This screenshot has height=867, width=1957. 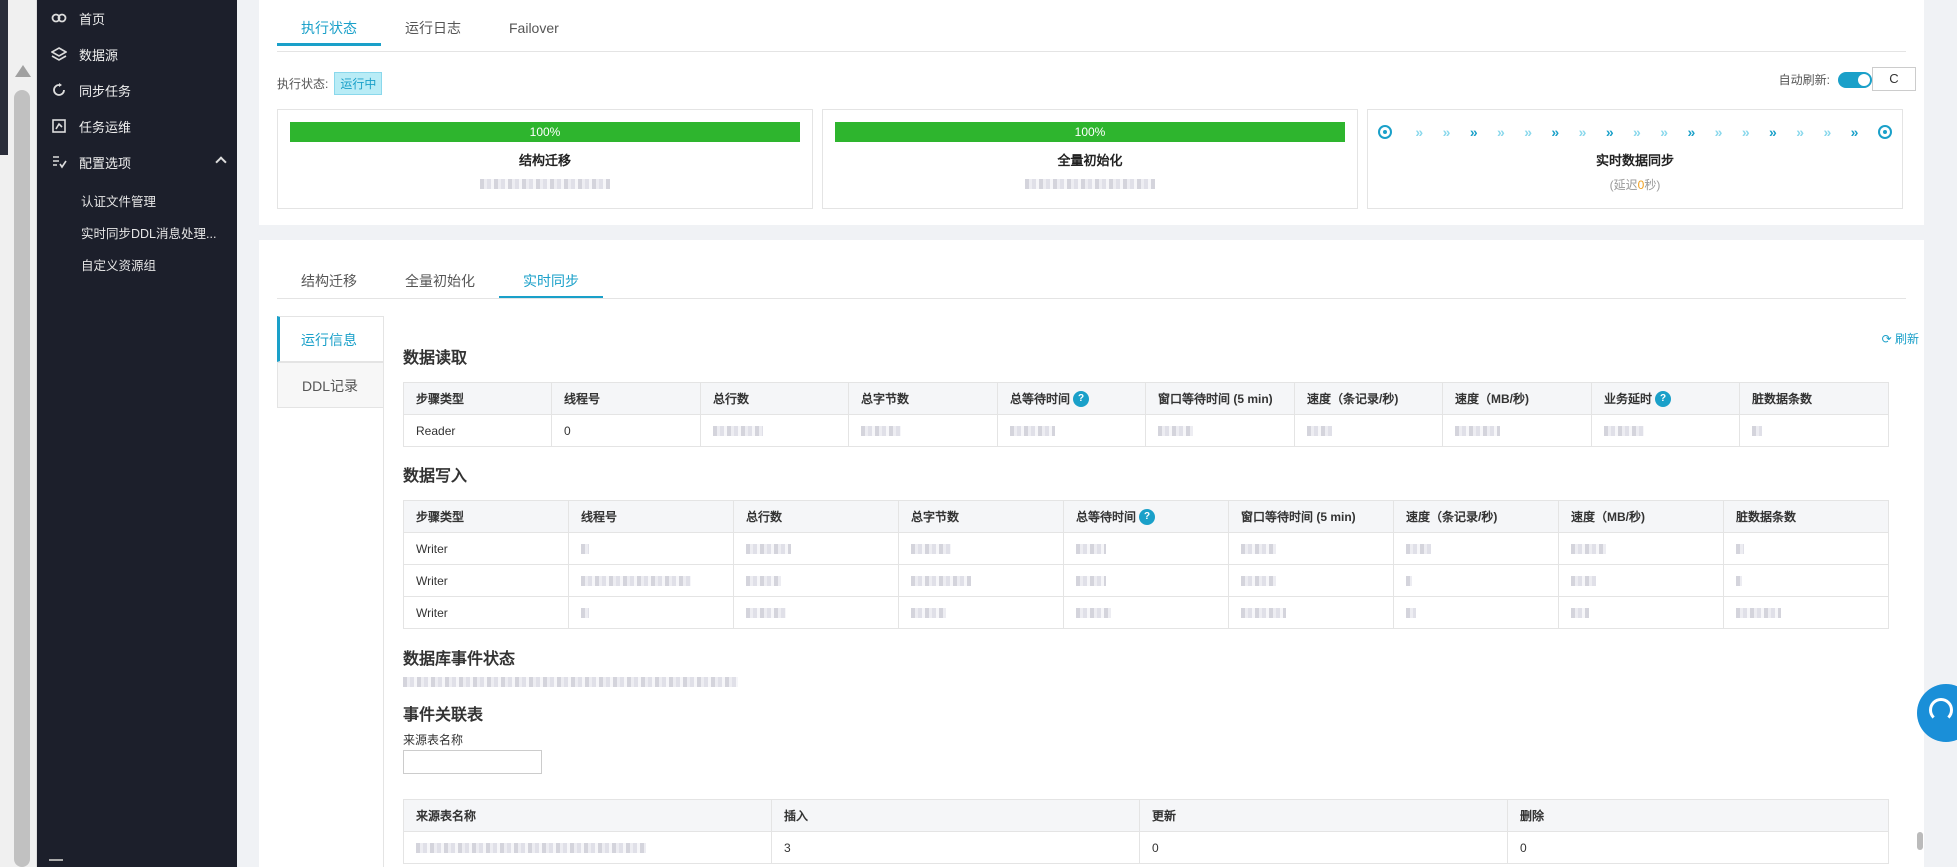 I want to click on sidebar-item-home: 首页, so click(x=137, y=18).